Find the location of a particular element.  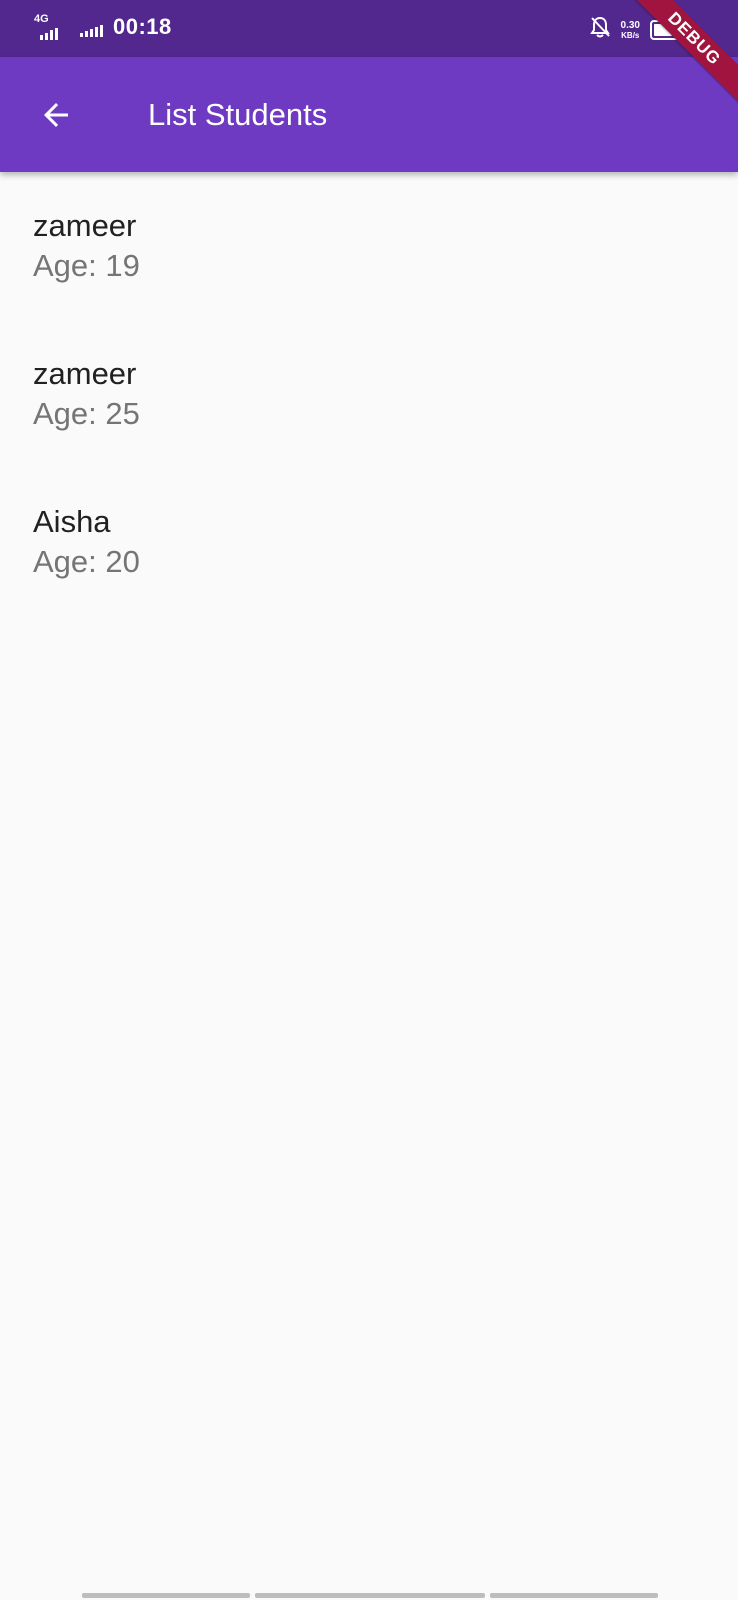

student-age: Age: 19 is located at coordinates (86, 265).